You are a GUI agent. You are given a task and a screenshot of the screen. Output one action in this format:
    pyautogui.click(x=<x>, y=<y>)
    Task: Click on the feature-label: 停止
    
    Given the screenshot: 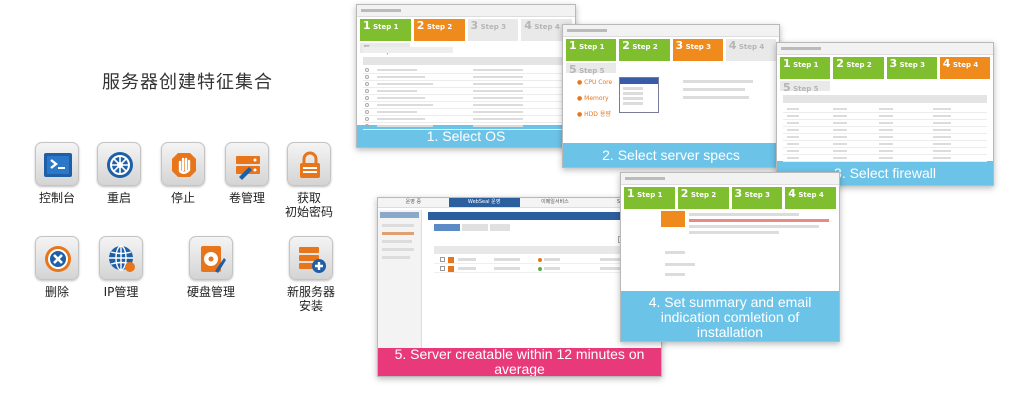 What is the action you would take?
    pyautogui.click(x=182, y=198)
    